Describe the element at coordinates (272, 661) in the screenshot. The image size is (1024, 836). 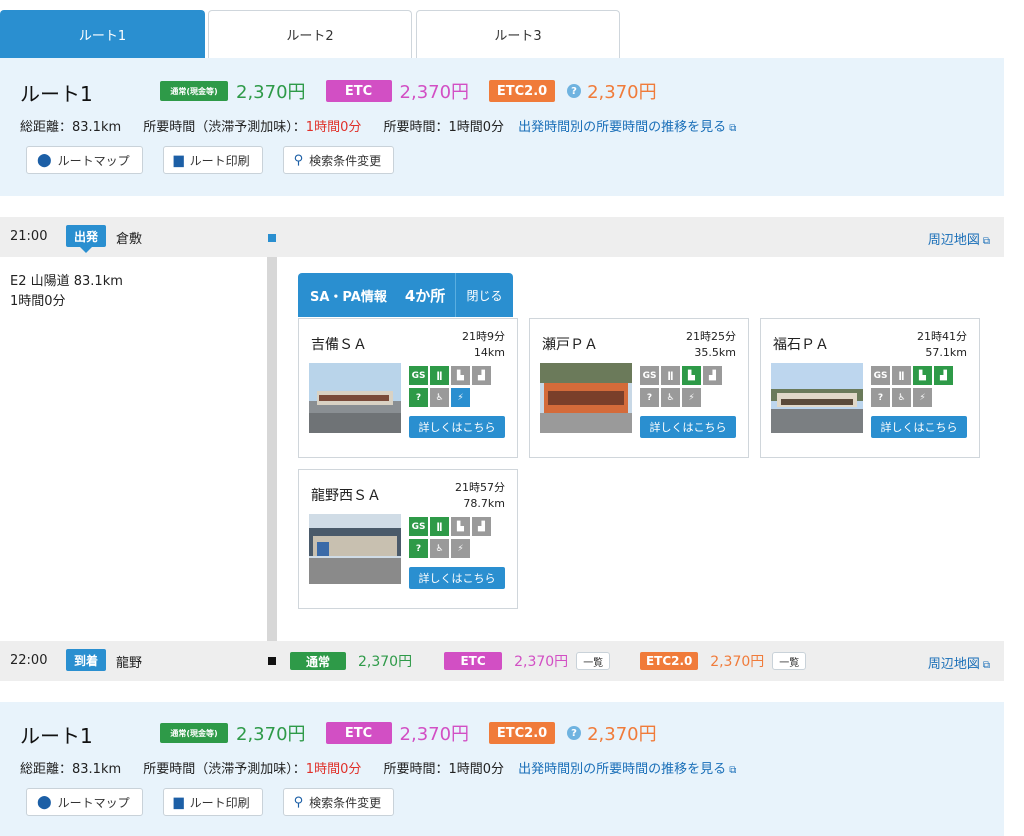
I see `end-node` at that location.